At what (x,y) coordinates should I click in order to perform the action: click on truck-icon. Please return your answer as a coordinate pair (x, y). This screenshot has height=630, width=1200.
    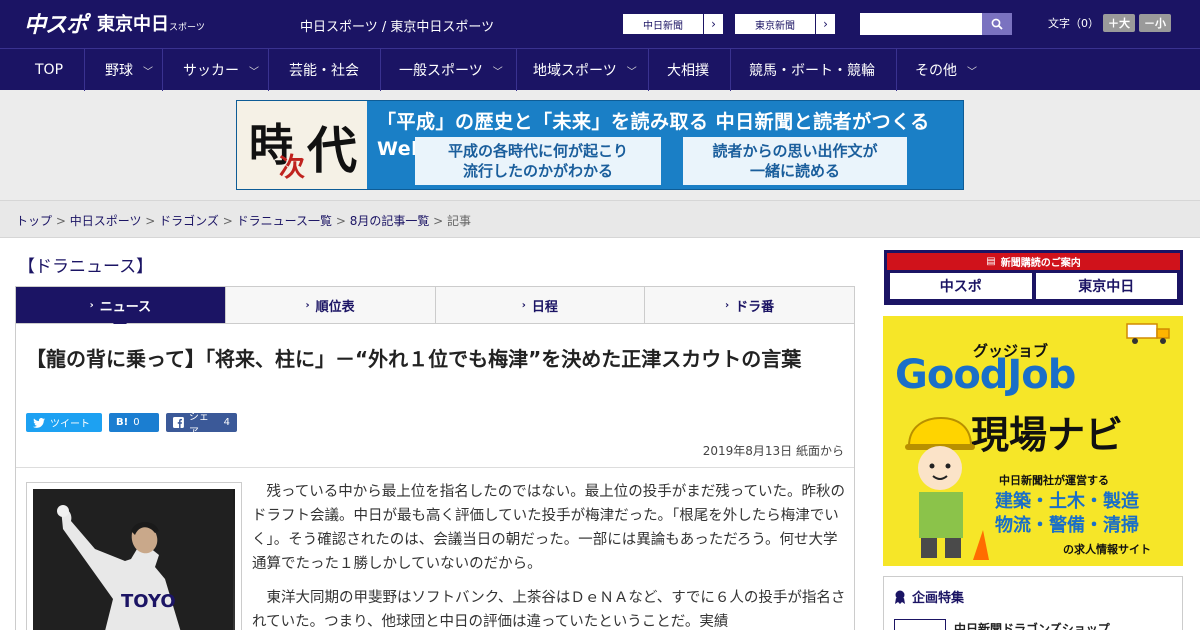
    Looking at the image, I should click on (1148, 333).